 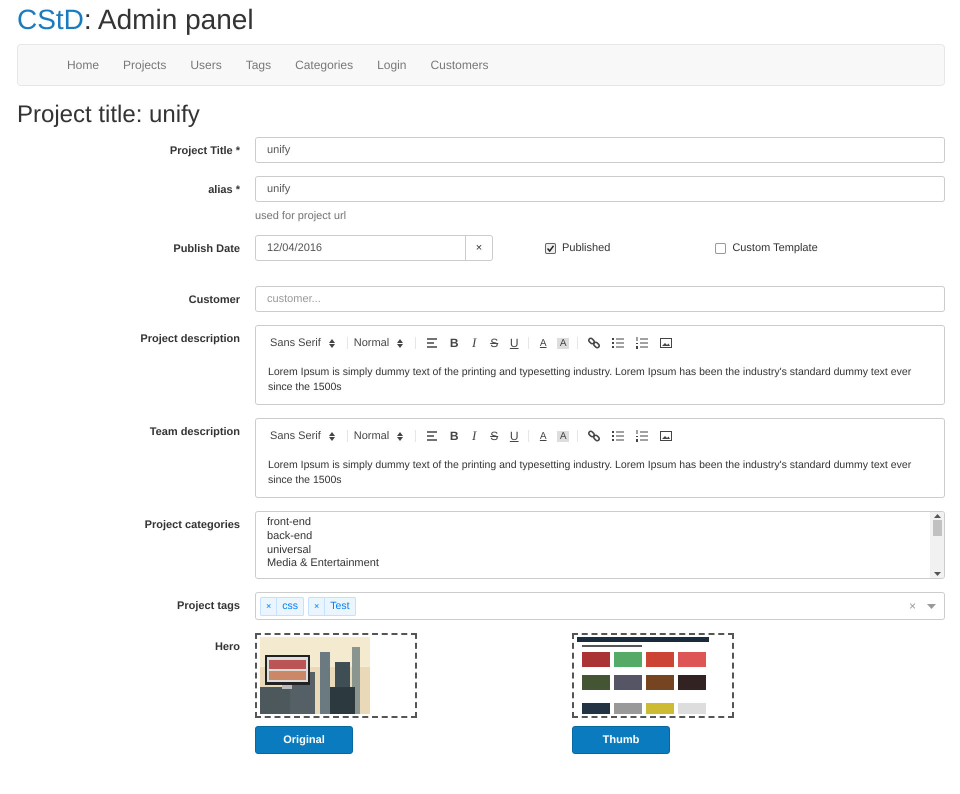 What do you see at coordinates (459, 65) in the screenshot?
I see `nav-link: Customers` at bounding box center [459, 65].